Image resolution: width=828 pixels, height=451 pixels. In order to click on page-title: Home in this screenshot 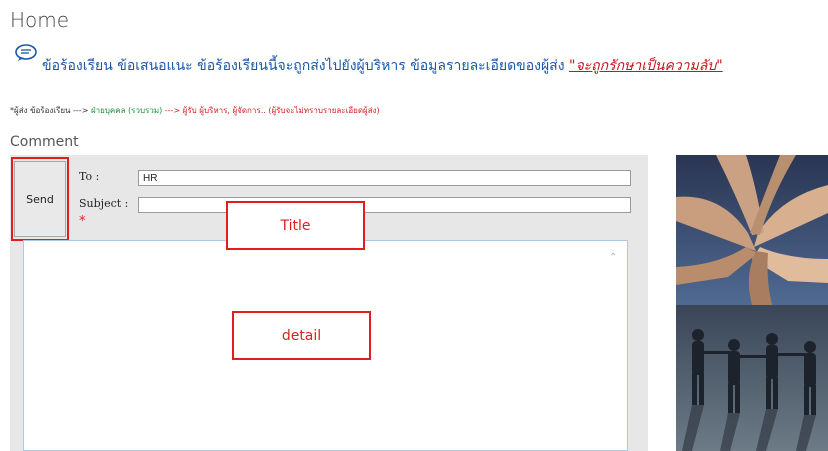, I will do `click(40, 20)`.